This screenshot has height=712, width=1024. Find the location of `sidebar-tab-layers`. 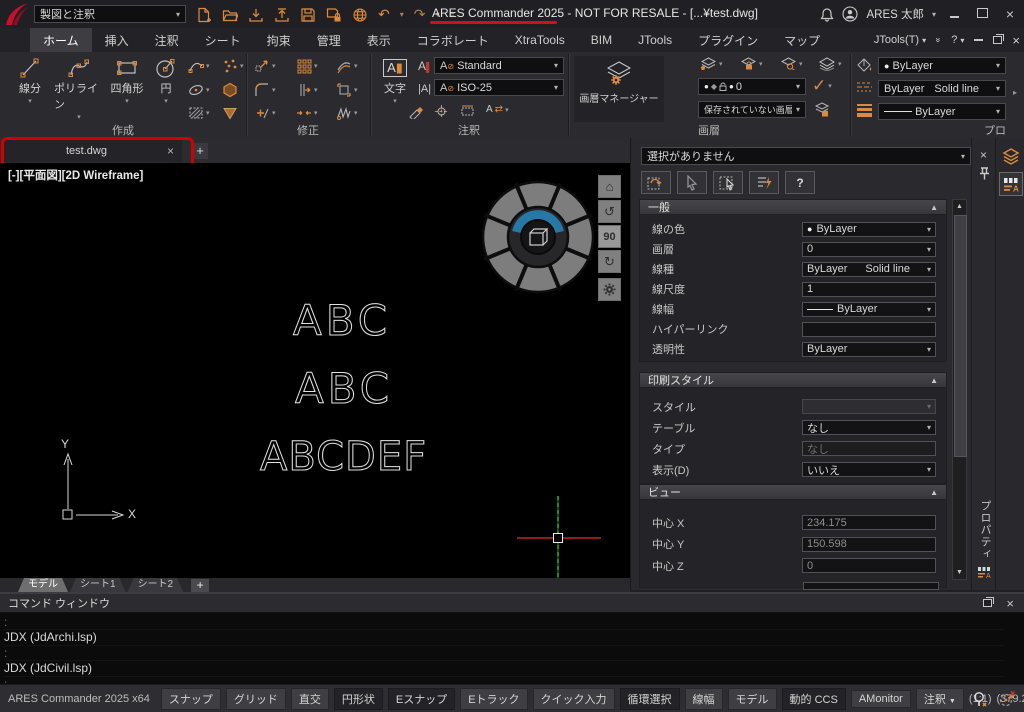

sidebar-tab-layers is located at coordinates (1011, 156).